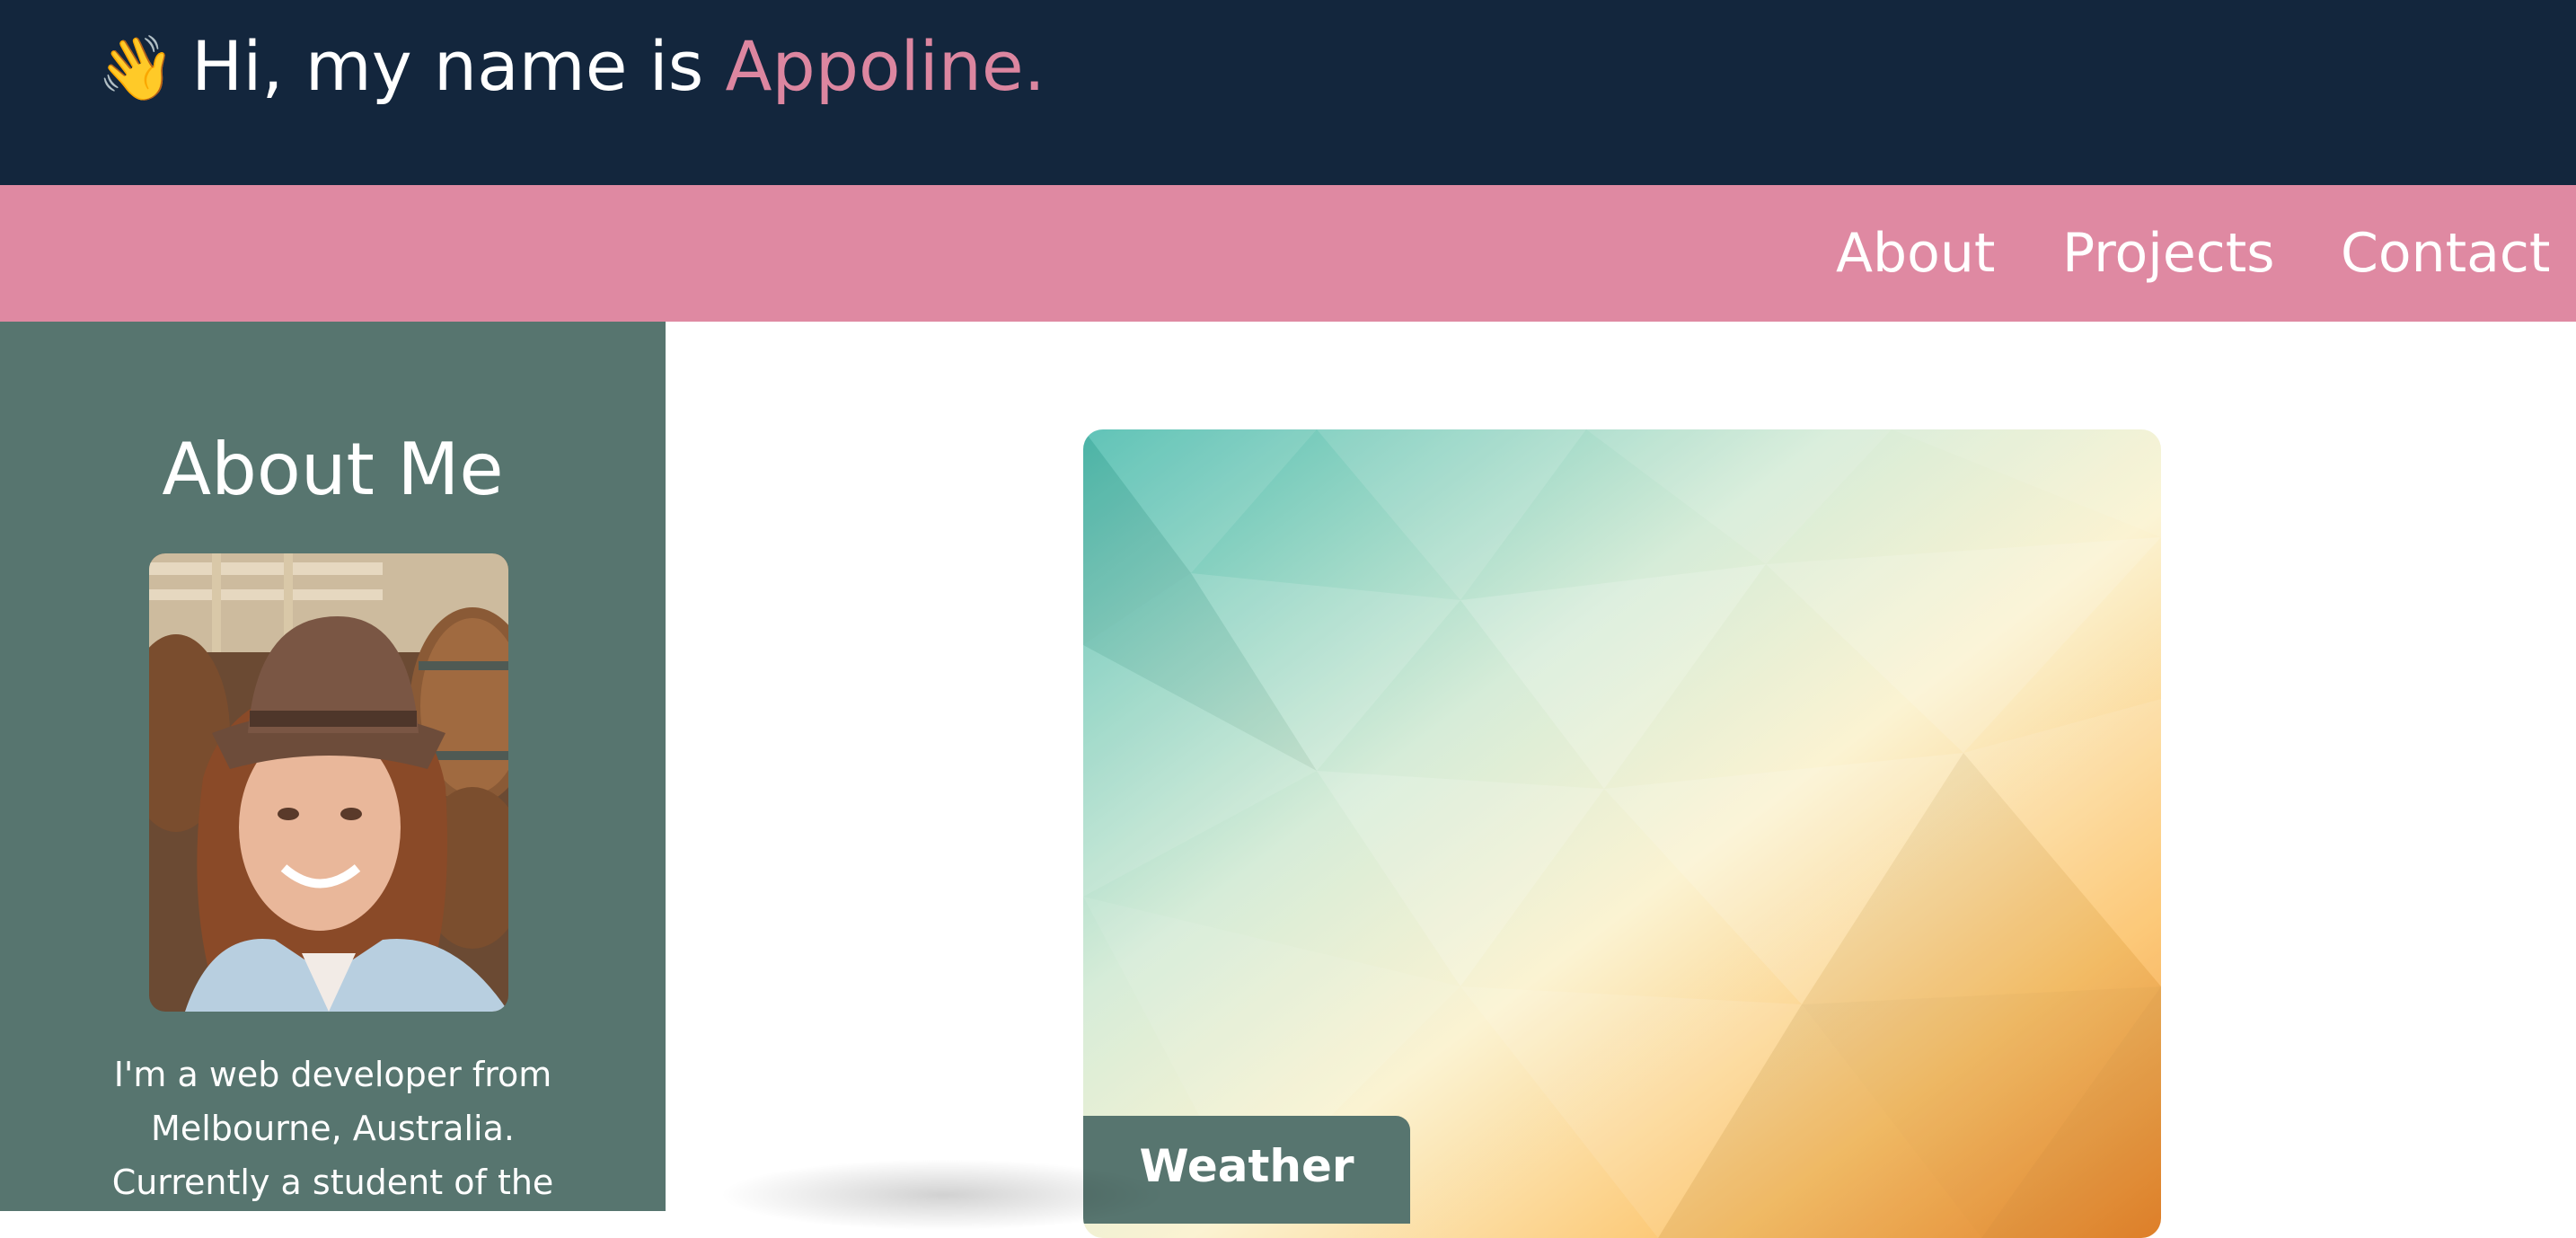  I want to click on about-title: About Me, so click(333, 469).